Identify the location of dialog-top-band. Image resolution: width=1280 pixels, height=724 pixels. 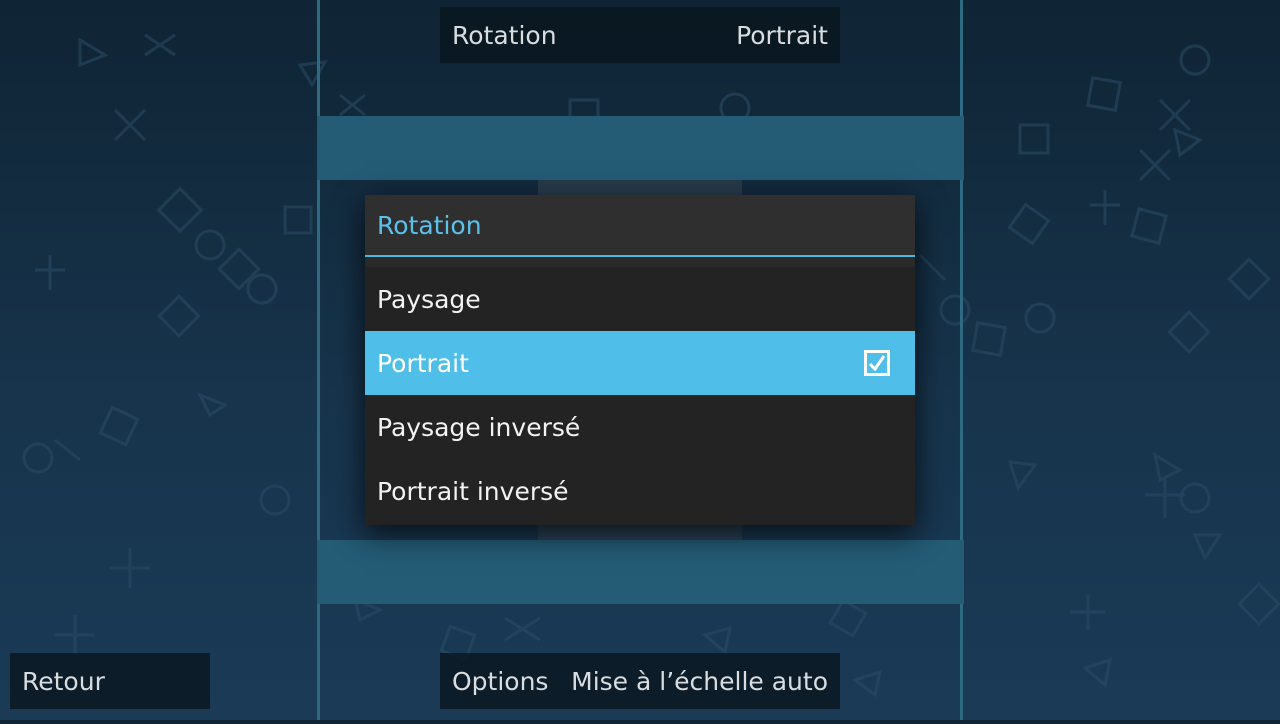
(640, 148).